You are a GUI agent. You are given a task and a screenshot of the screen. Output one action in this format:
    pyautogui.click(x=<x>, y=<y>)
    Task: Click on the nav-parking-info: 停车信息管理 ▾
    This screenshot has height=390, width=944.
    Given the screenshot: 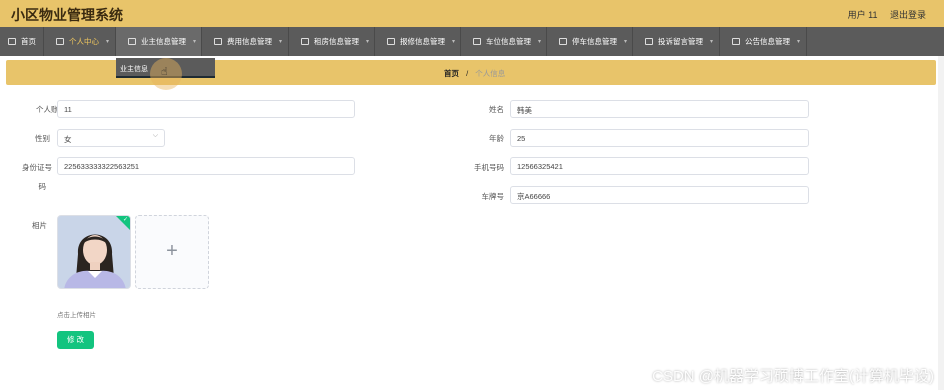 What is the action you would take?
    pyautogui.click(x=590, y=41)
    